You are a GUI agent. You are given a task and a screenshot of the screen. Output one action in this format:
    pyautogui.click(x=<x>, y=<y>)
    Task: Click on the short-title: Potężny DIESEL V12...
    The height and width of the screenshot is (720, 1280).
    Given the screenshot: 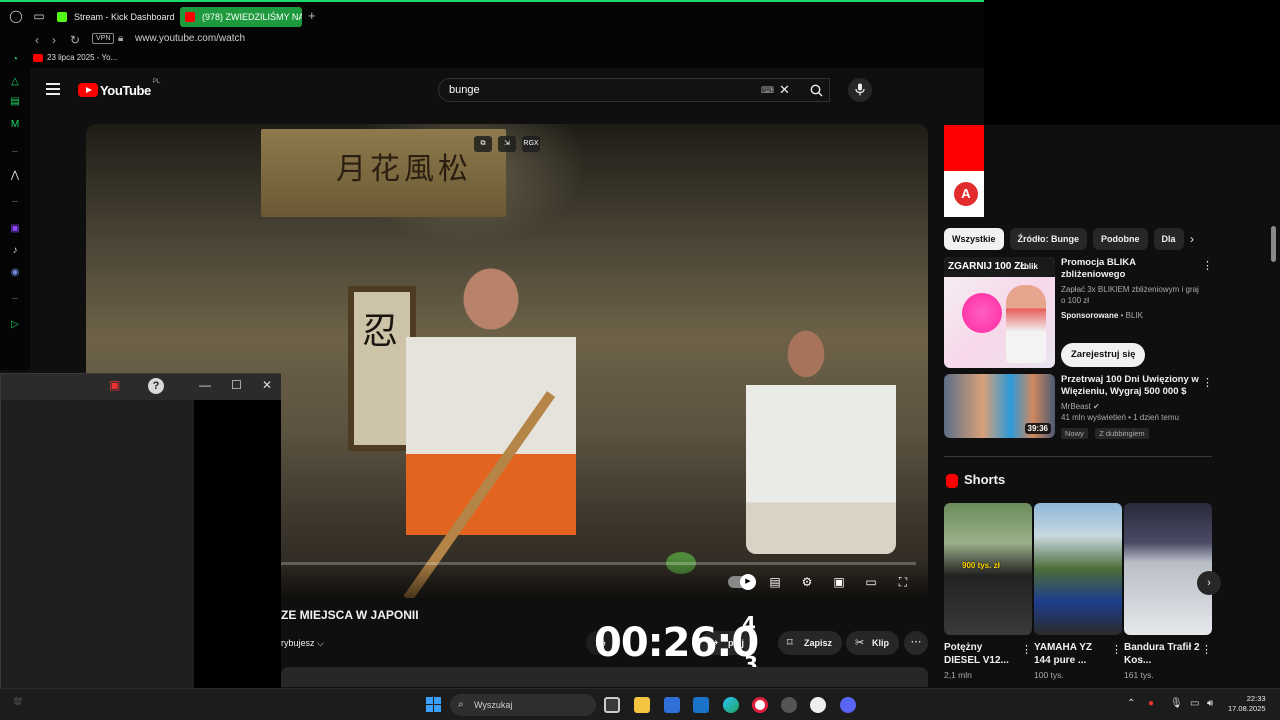 What is the action you would take?
    pyautogui.click(x=988, y=654)
    